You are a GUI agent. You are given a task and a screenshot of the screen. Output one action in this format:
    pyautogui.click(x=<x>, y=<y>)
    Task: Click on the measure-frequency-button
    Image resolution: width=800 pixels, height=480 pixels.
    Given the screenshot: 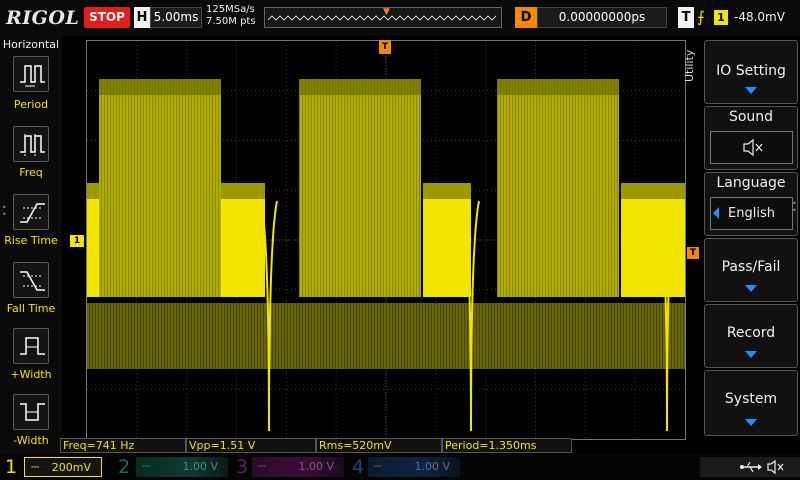 What is the action you would take?
    pyautogui.click(x=31, y=144)
    